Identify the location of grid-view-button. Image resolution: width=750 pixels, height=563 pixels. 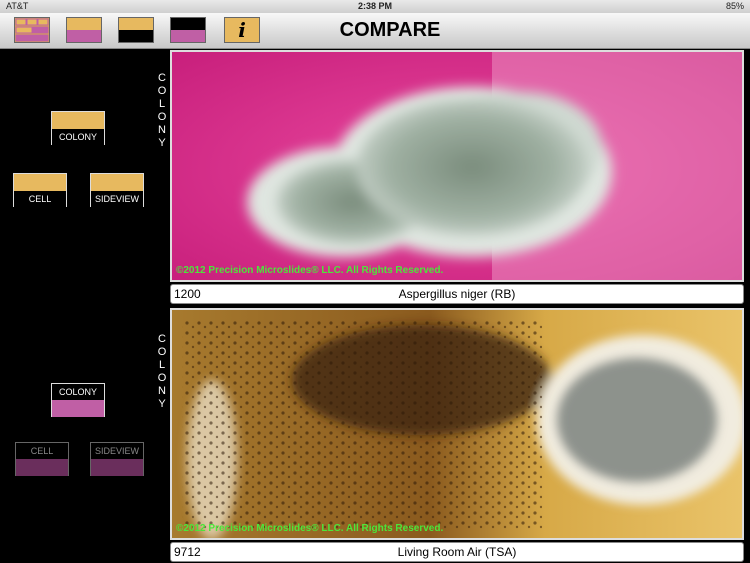
(32, 30).